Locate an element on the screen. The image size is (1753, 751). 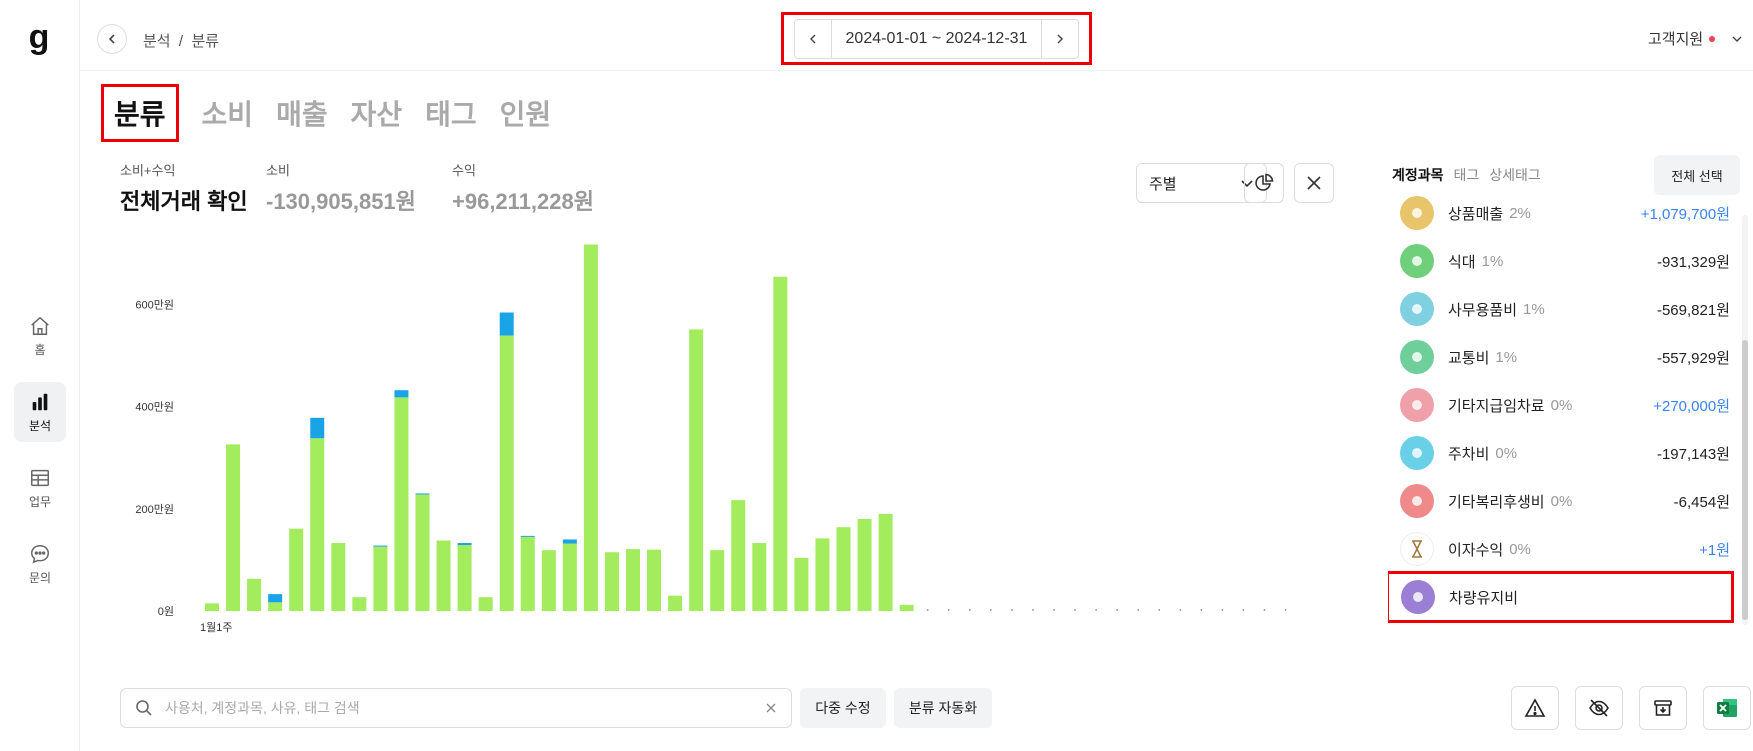
tab-people: 인원 is located at coordinates (526, 113).